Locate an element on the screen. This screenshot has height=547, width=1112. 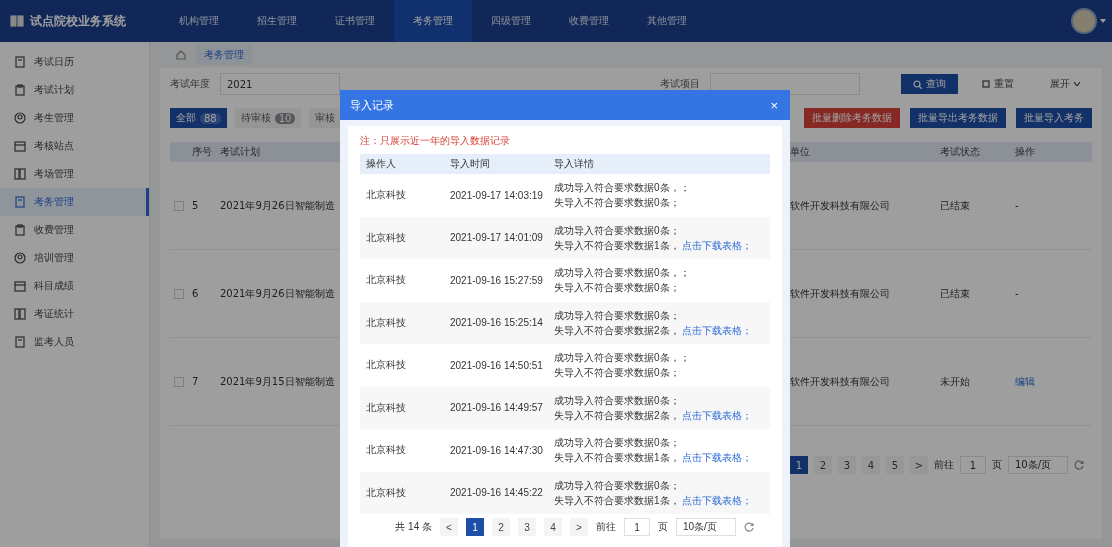
sidebar-item: 考生管理 is located at coordinates (74, 118).